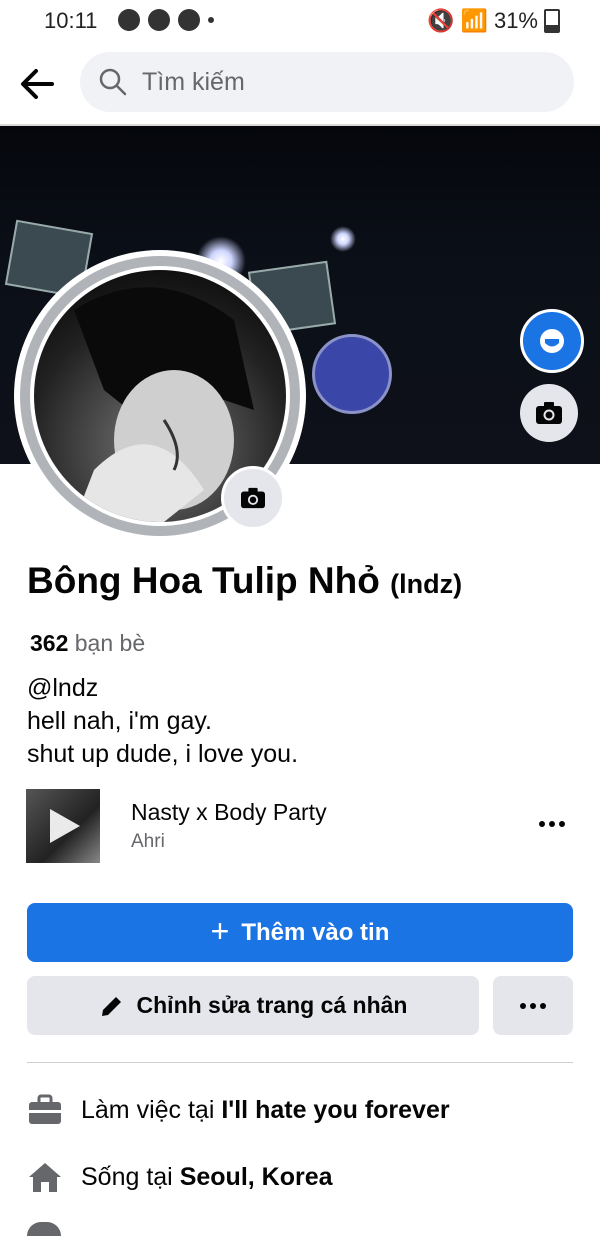  Describe the element at coordinates (552, 824) in the screenshot. I see `music-more-icon` at that location.